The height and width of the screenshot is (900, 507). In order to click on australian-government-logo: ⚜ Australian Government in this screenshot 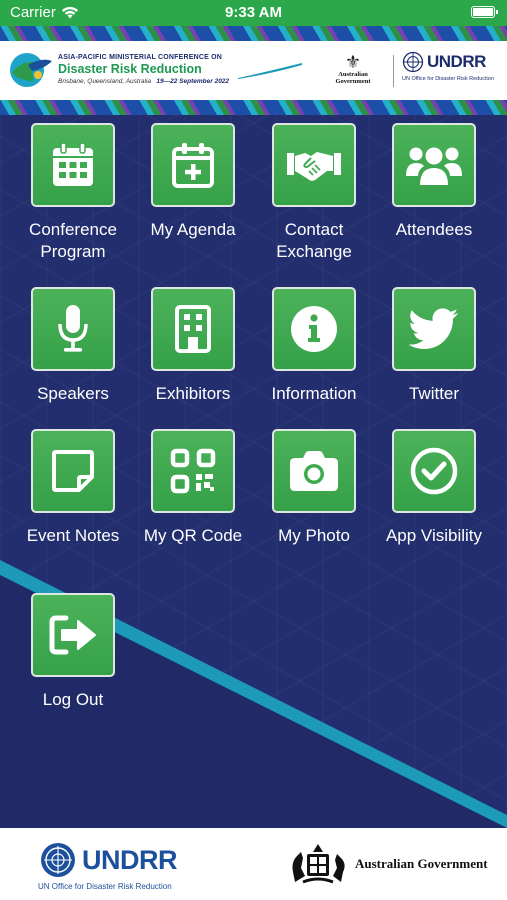, I will do `click(353, 69)`.